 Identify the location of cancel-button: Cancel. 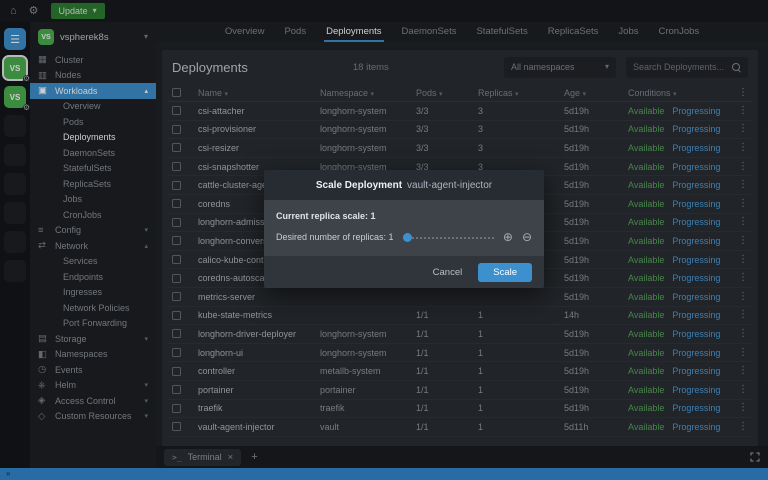
(448, 272).